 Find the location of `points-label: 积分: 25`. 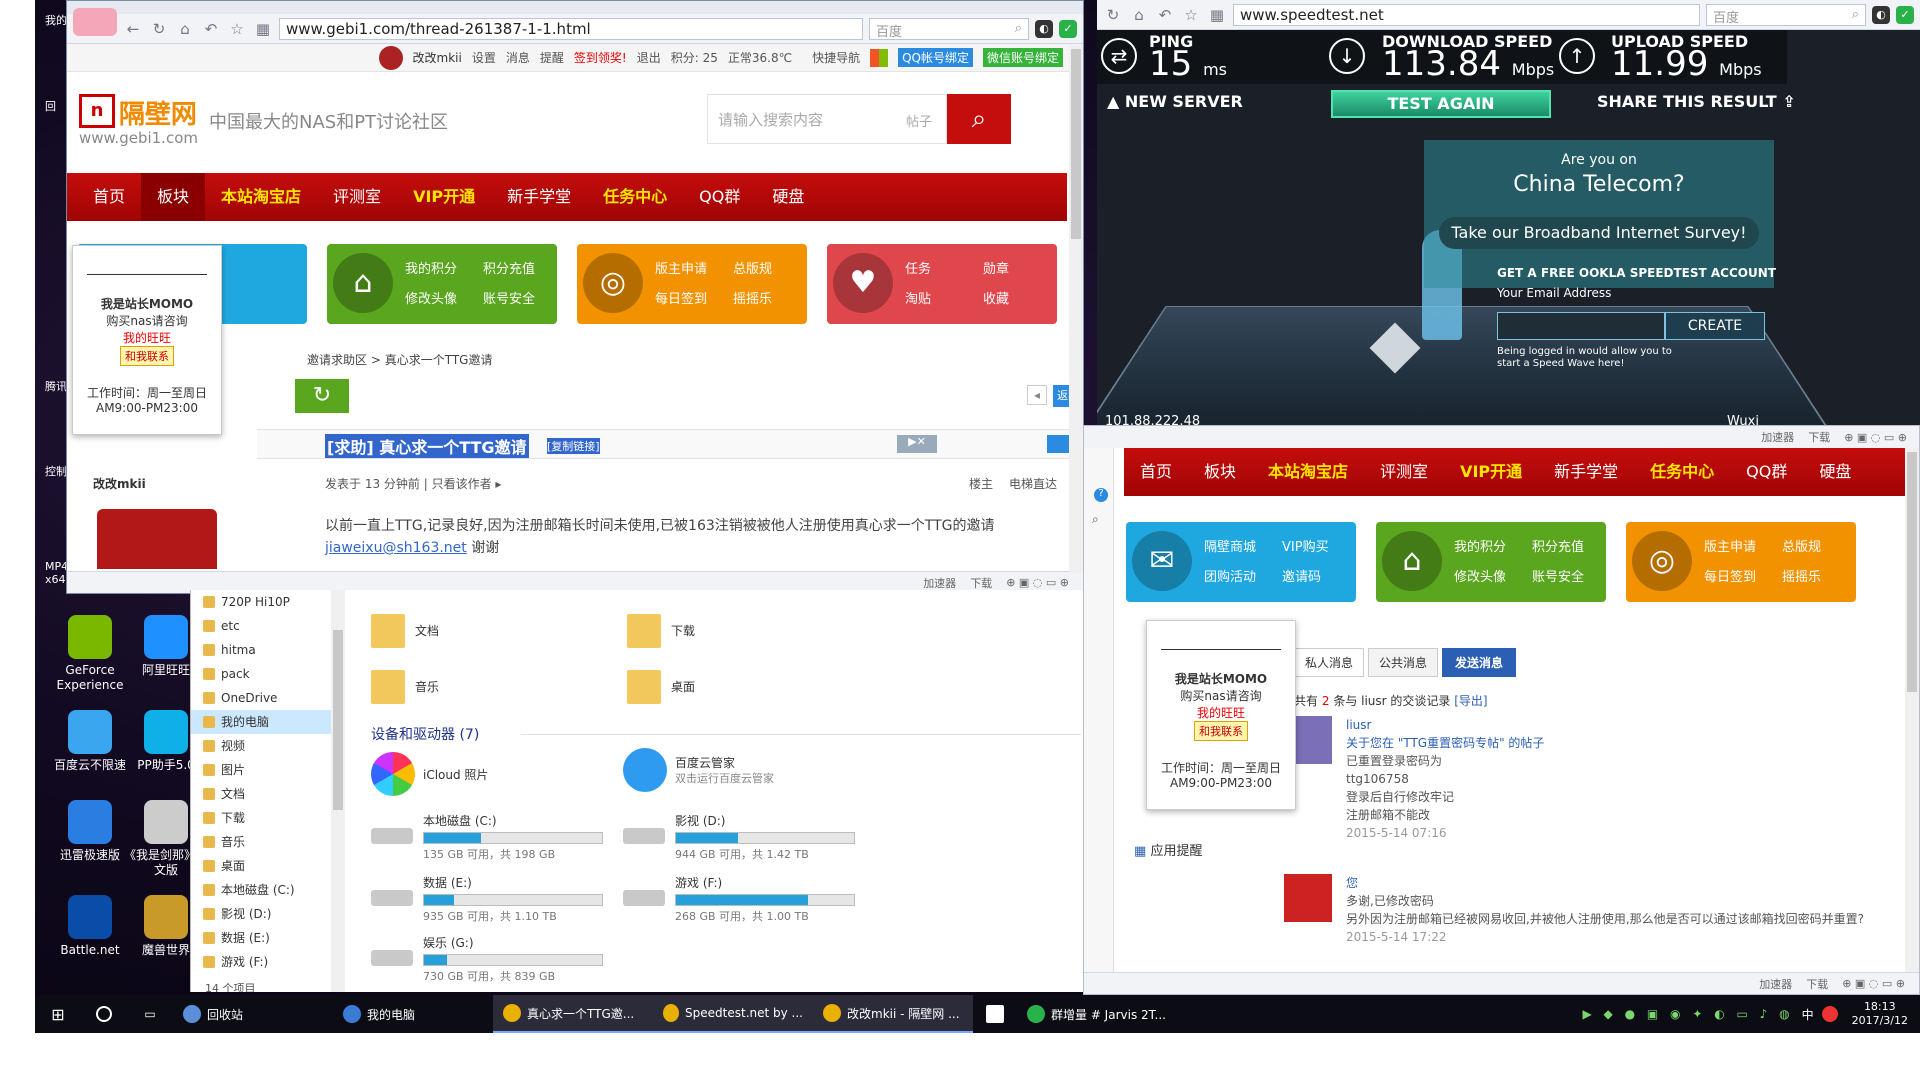

points-label: 积分: 25 is located at coordinates (694, 57).